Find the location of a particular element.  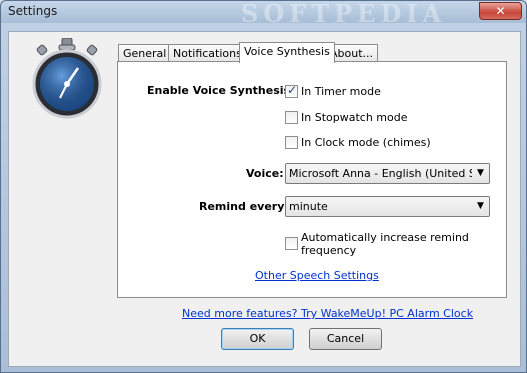

checkmark-icon: ✓ is located at coordinates (292, 90).